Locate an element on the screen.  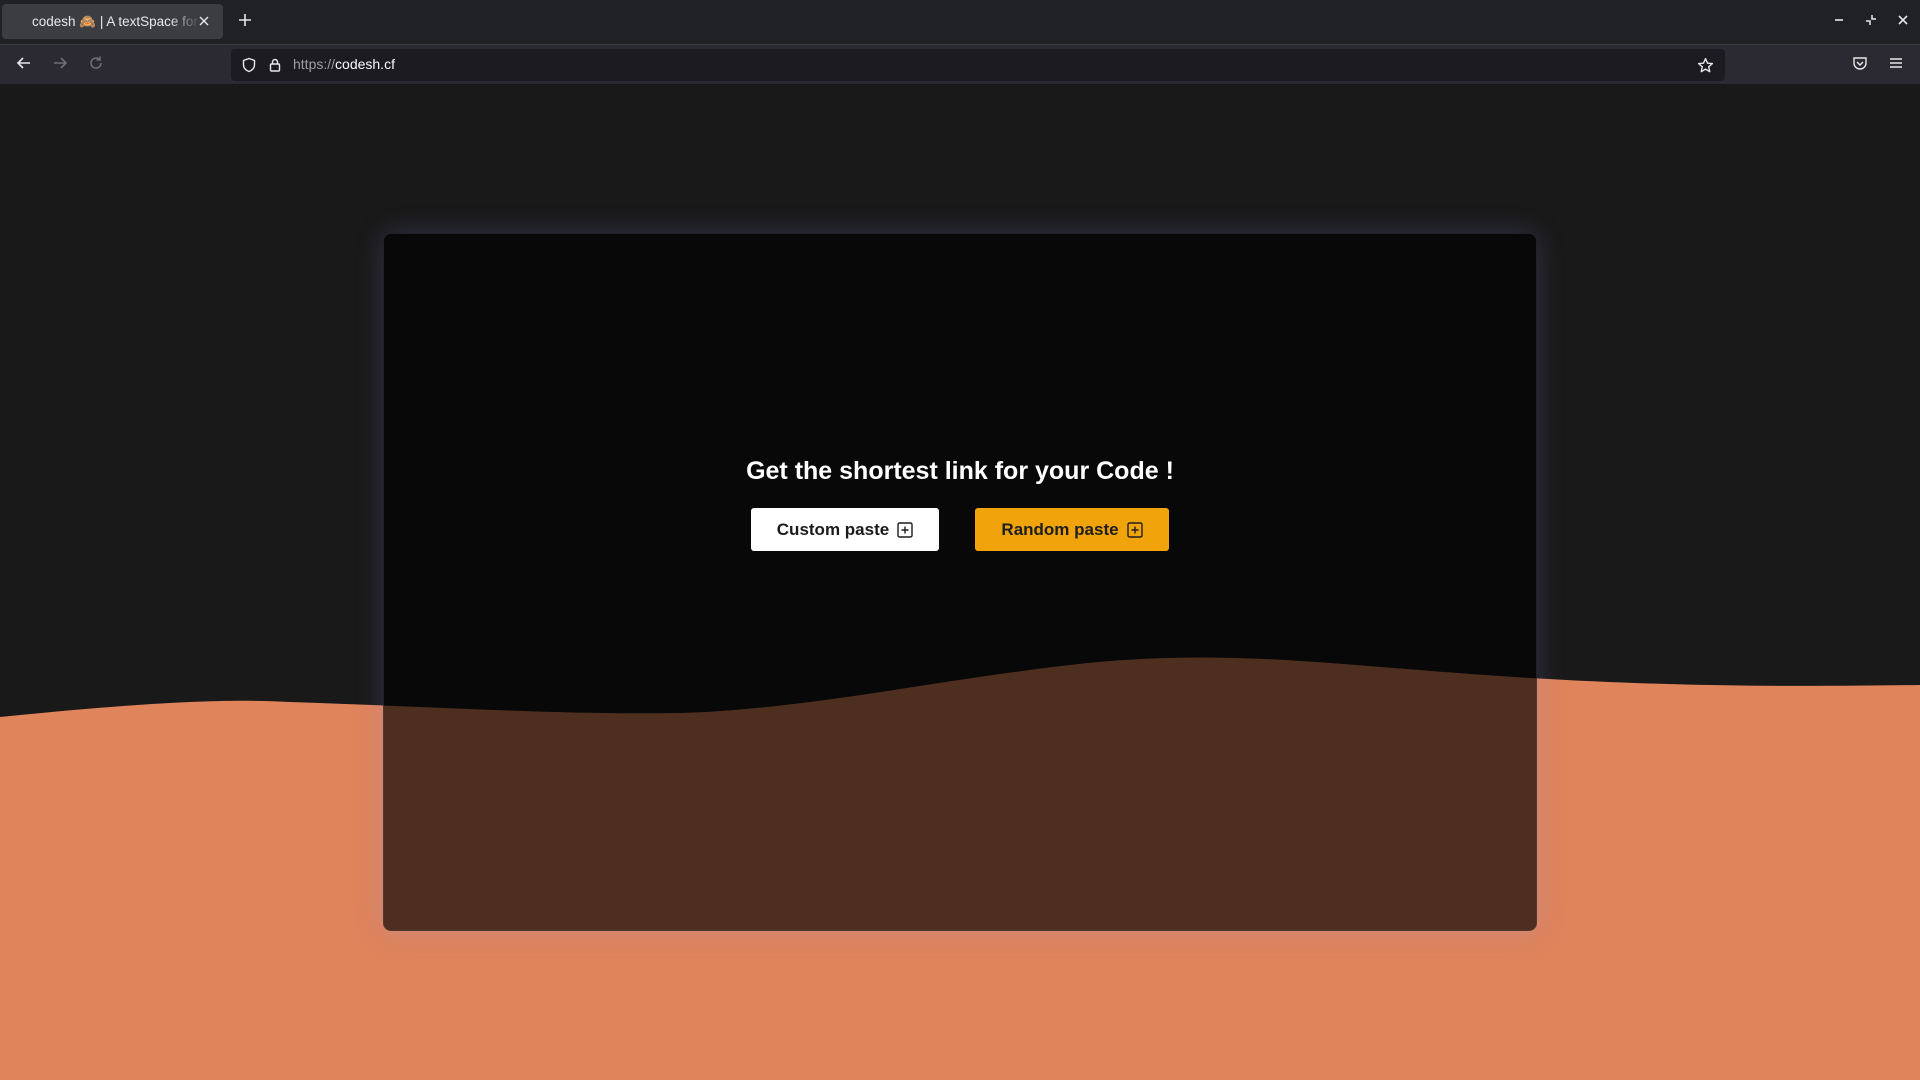
minimize-icon is located at coordinates (1839, 22).